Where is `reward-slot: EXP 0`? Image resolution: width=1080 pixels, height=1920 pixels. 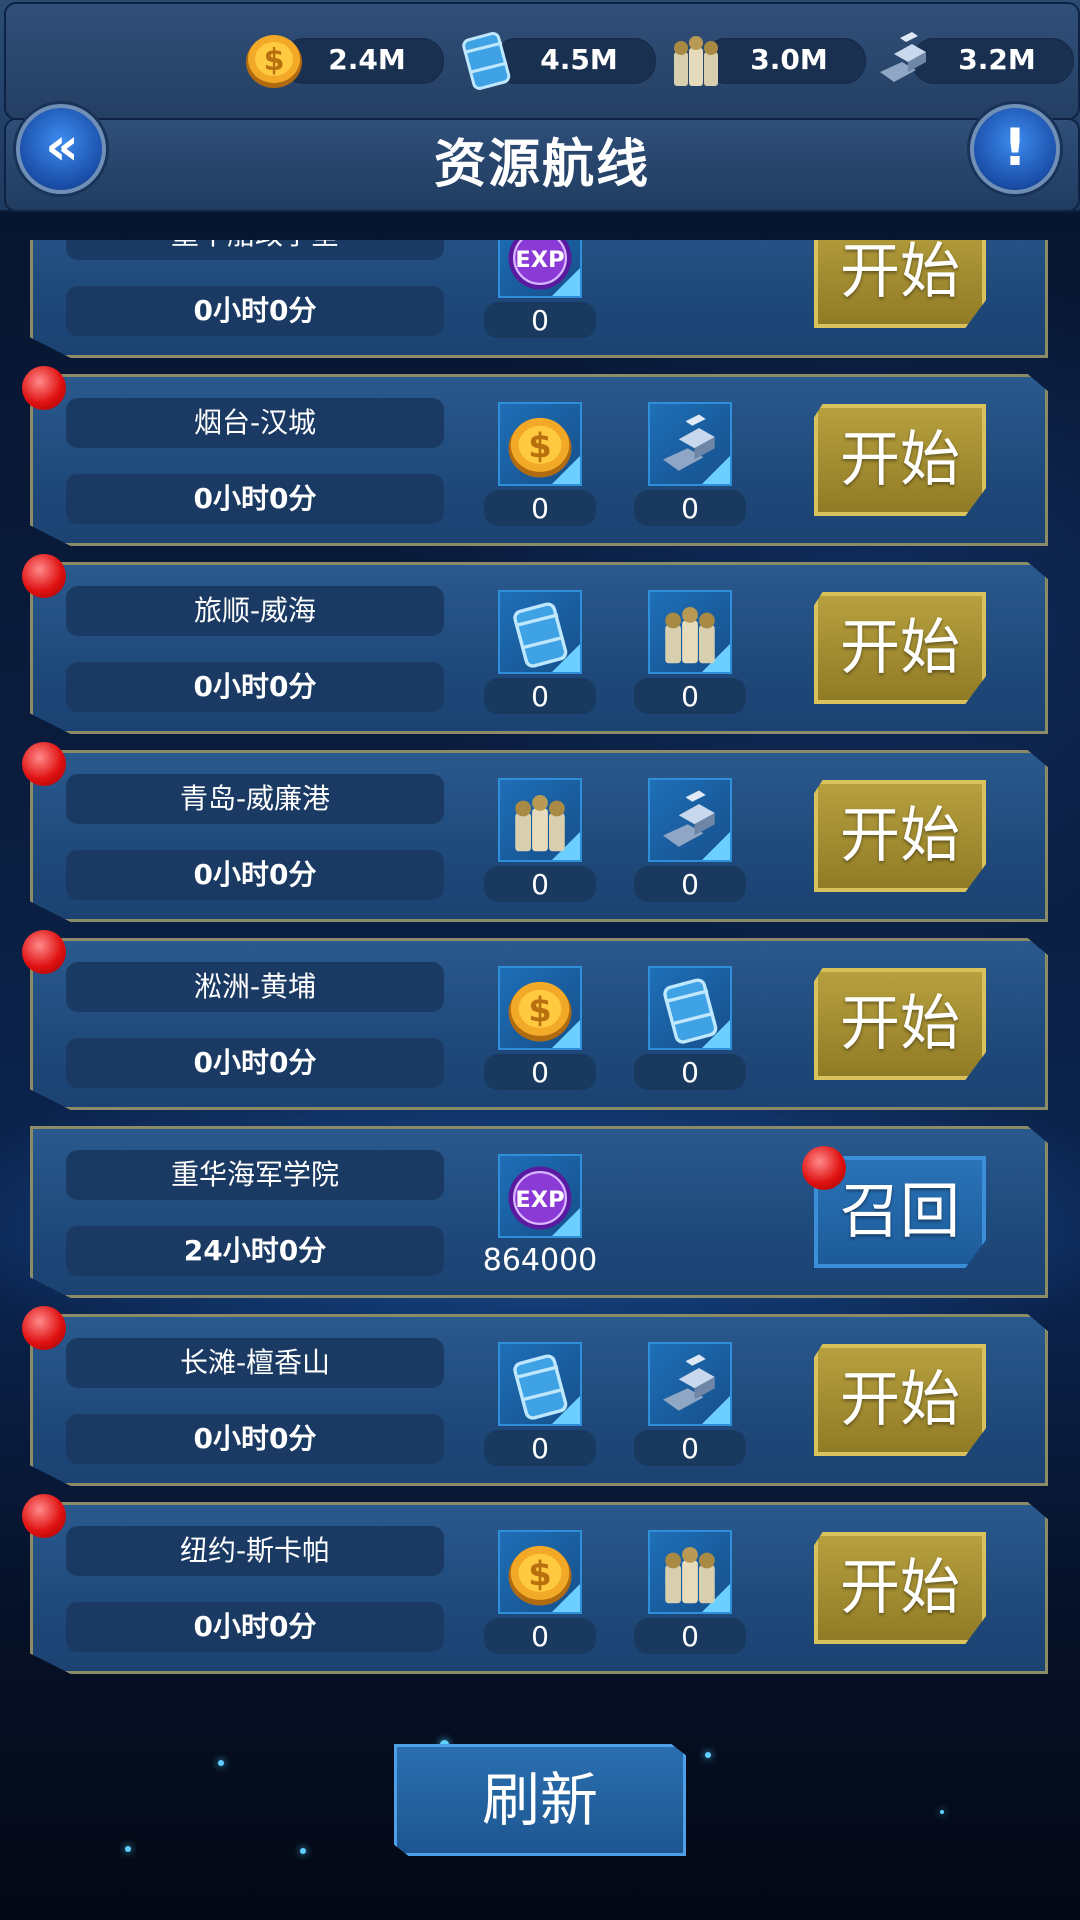 reward-slot: EXP 0 is located at coordinates (540, 289).